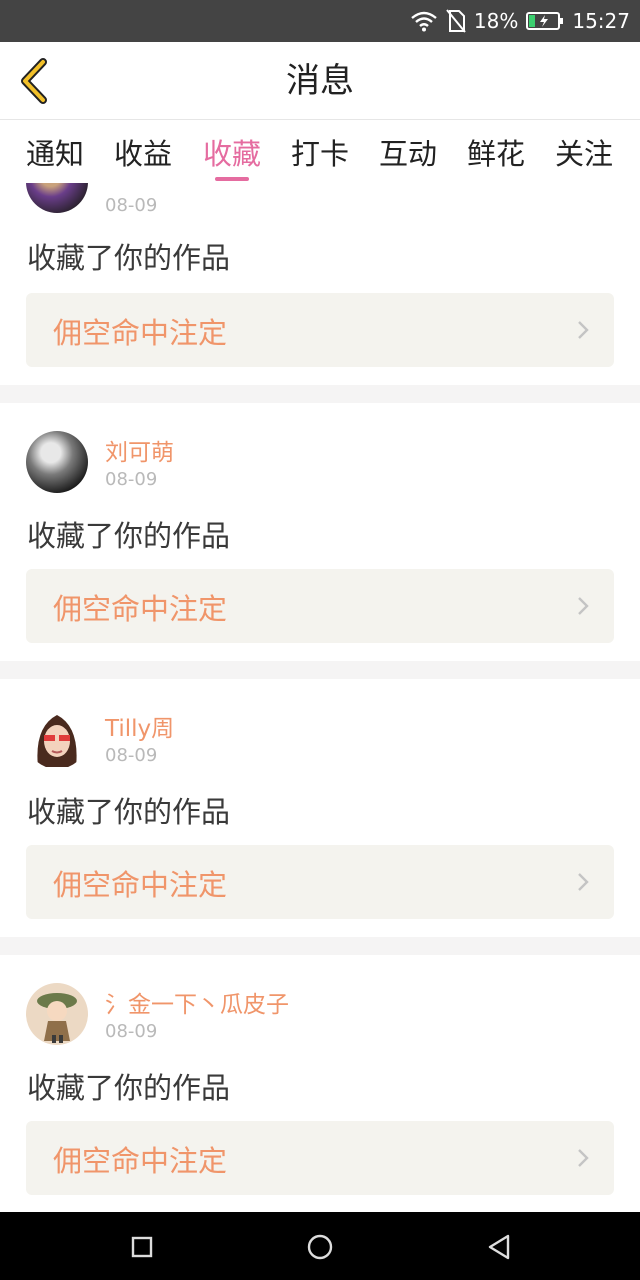  I want to click on tab-favorites: 收藏, so click(232, 152).